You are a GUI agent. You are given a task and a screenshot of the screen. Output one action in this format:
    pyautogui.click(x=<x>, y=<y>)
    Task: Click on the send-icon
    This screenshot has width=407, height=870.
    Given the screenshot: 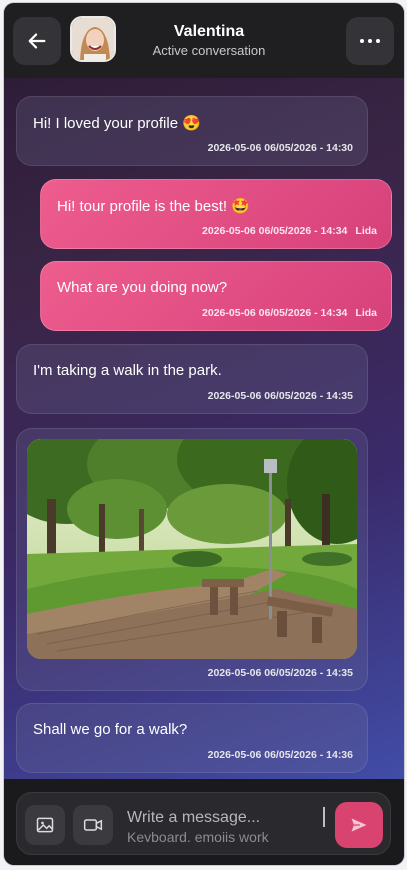 What is the action you would take?
    pyautogui.click(x=359, y=825)
    